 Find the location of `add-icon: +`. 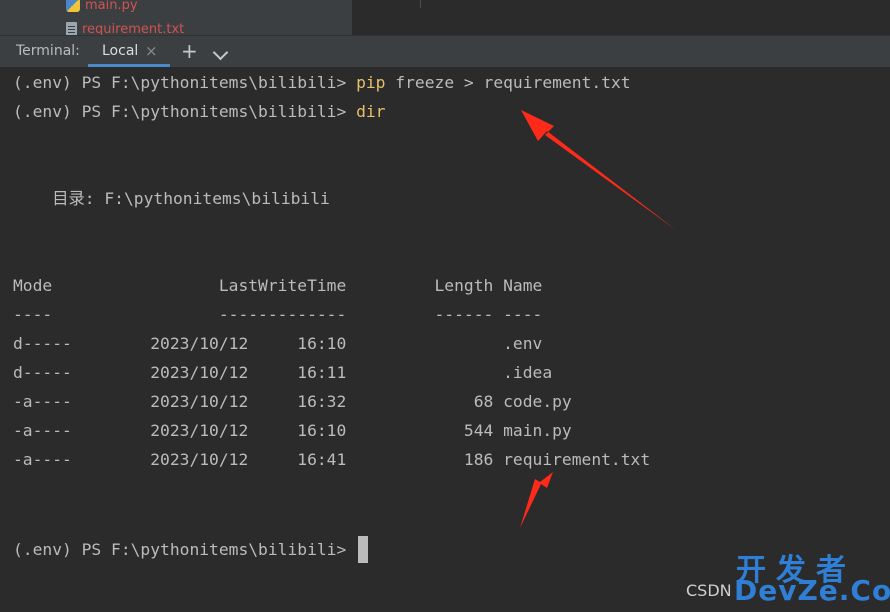

add-icon: + is located at coordinates (189, 51).